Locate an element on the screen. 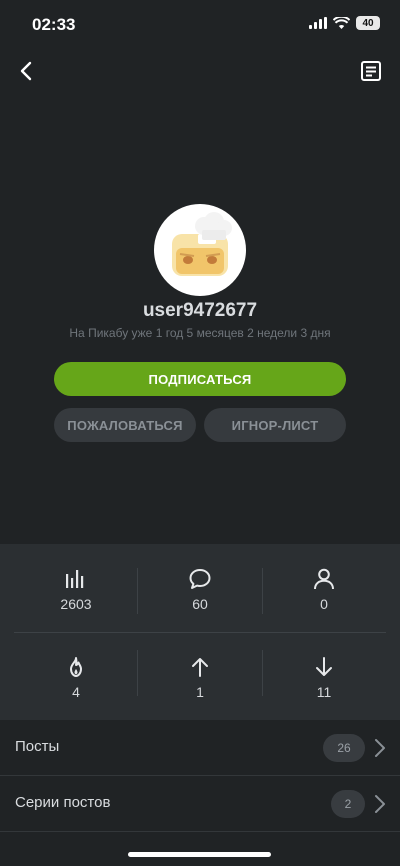  comment-bubble-icon is located at coordinates (200, 579).